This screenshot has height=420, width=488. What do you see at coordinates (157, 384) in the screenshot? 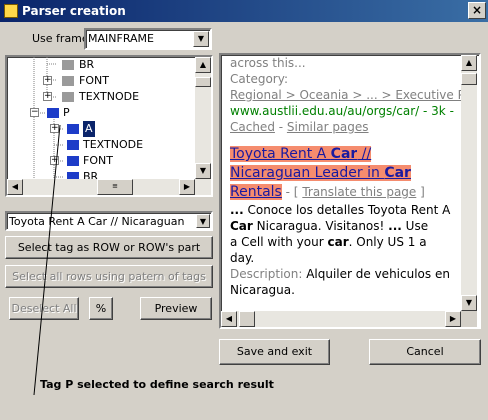
I see `annotation-text: Tag P selected to define search result` at bounding box center [157, 384].